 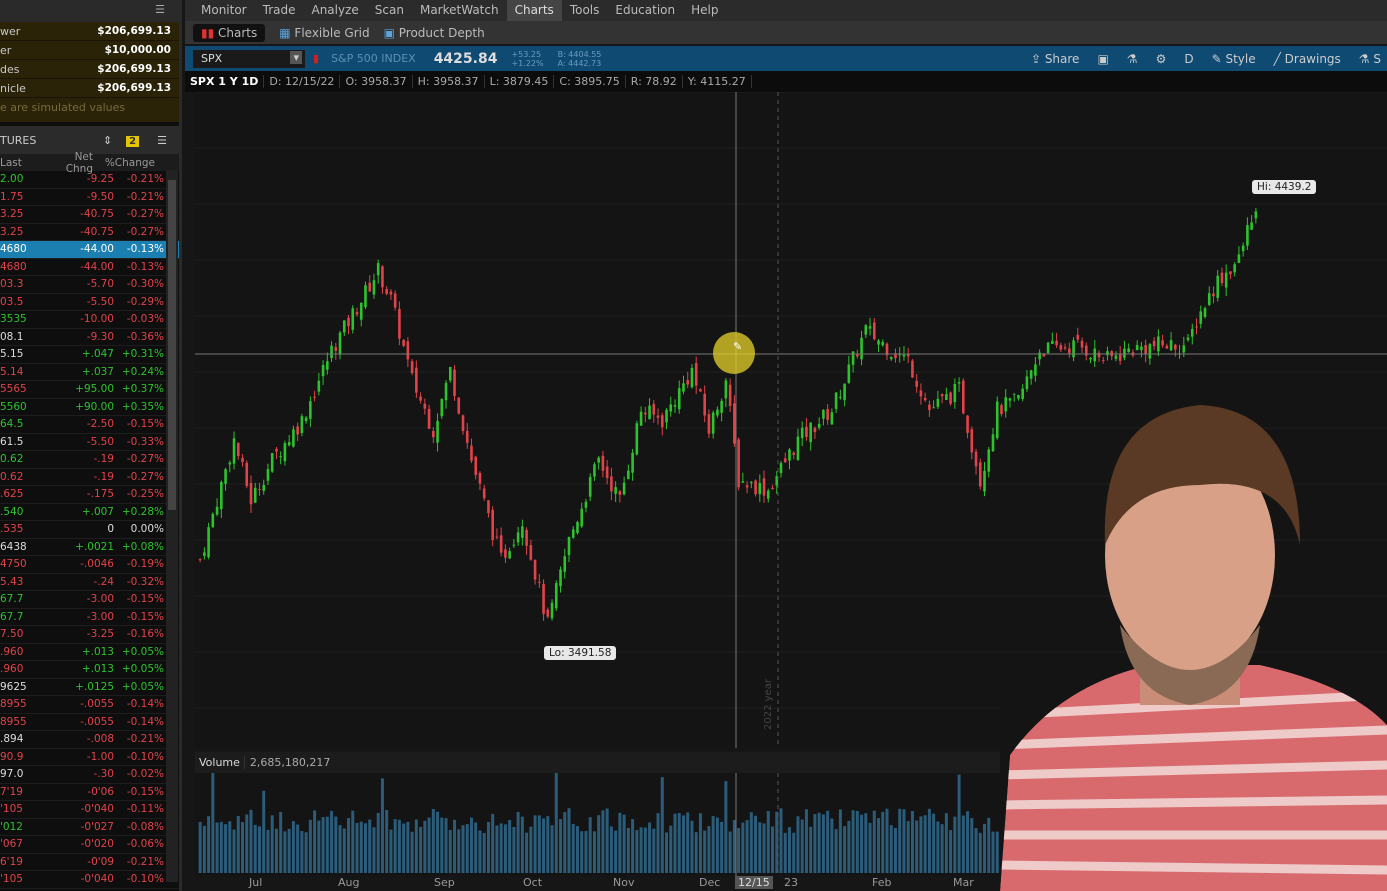 I want to click on pct-change-cell: -0.21%, so click(x=145, y=739).